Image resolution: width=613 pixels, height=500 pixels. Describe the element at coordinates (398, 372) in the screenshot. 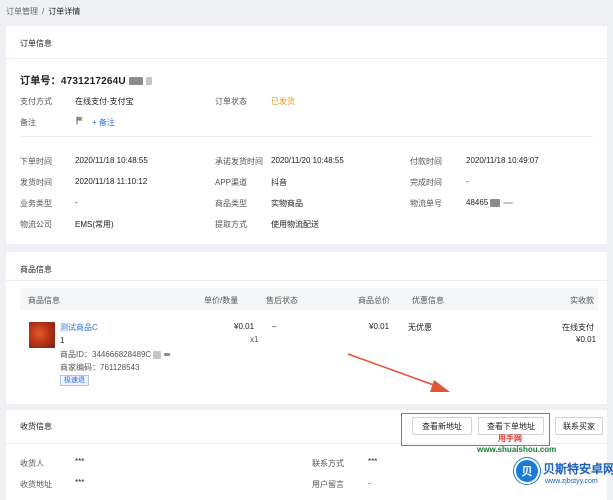

I see `annotation-arrow` at that location.